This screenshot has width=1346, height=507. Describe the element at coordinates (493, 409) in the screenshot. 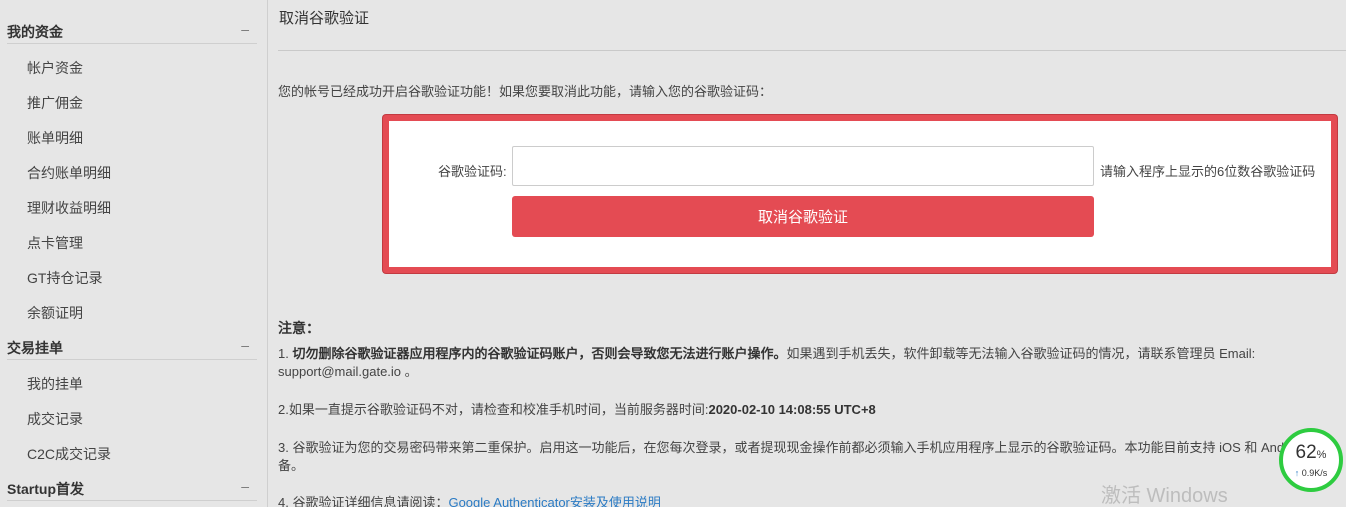

I see `note-2-text: 2.如果一直提示谷歌验证码不对，请检查和校准手机时间，当前服务器时间:` at that location.